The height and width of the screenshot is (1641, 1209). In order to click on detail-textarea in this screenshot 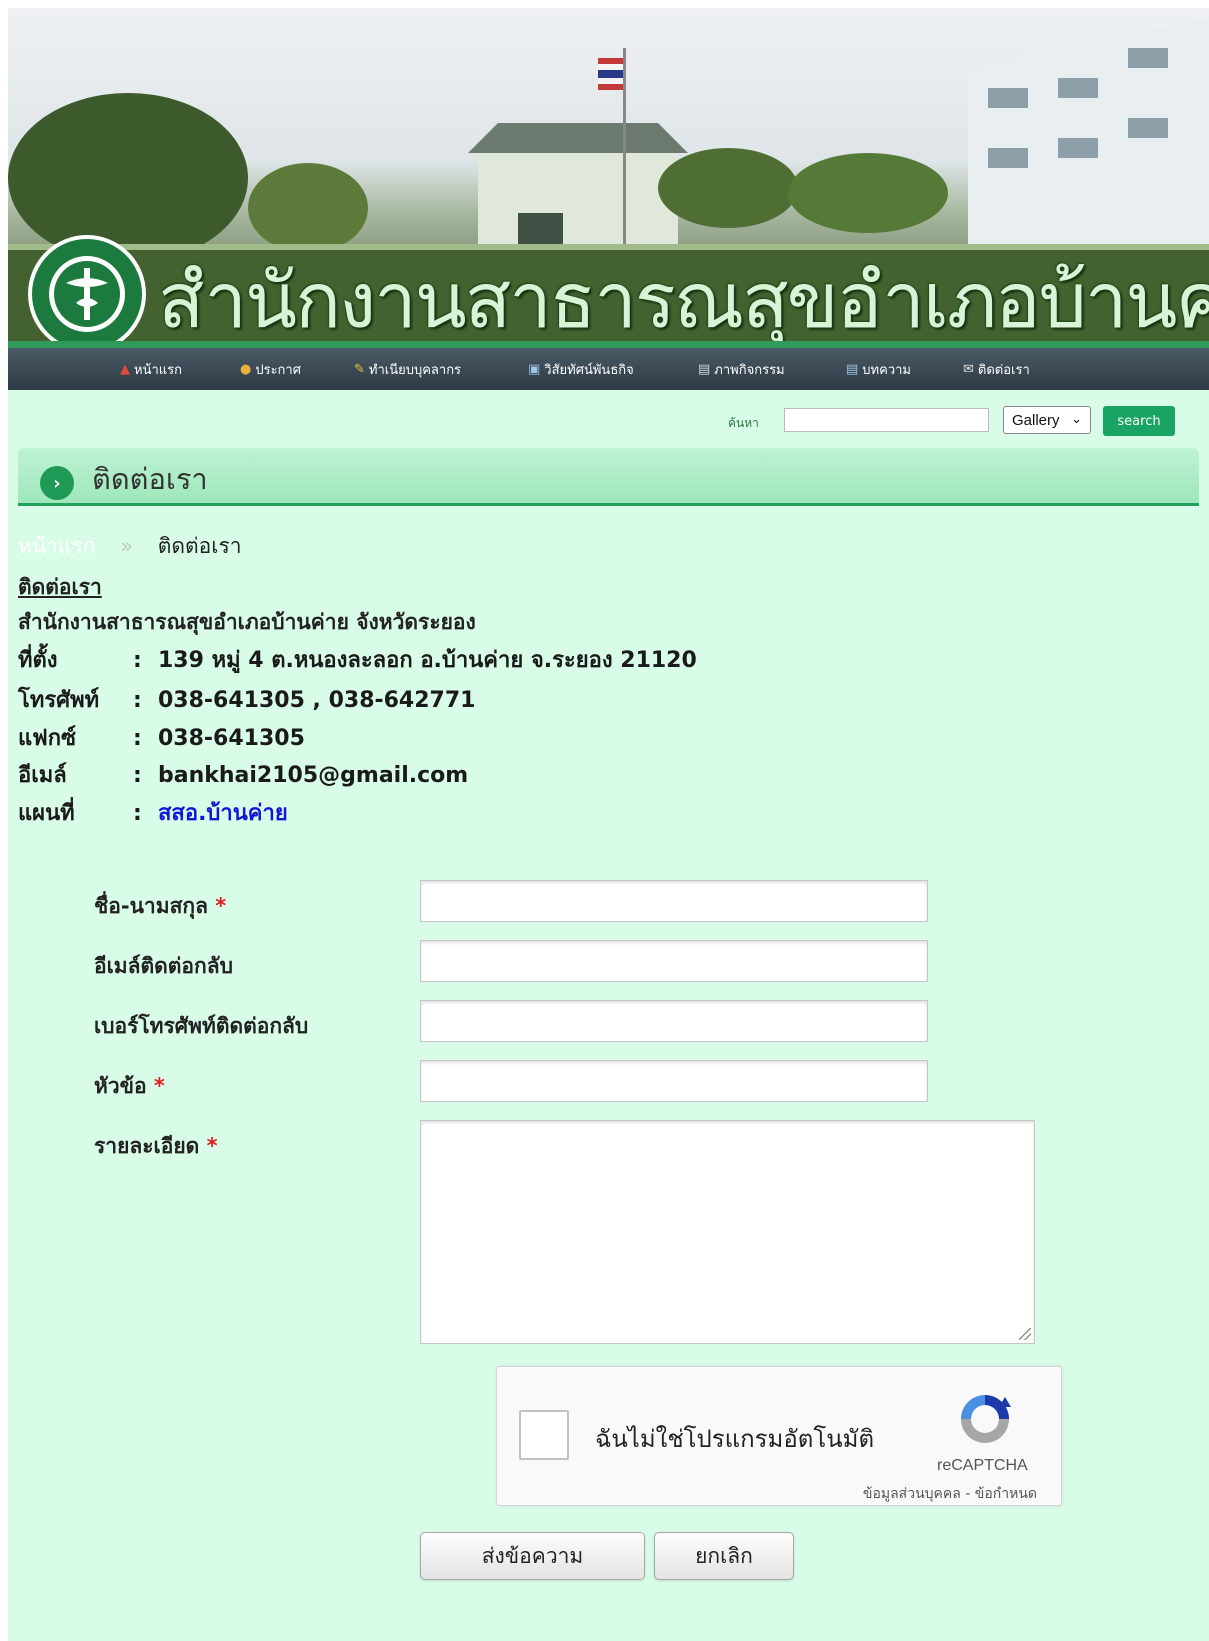, I will do `click(727, 1232)`.